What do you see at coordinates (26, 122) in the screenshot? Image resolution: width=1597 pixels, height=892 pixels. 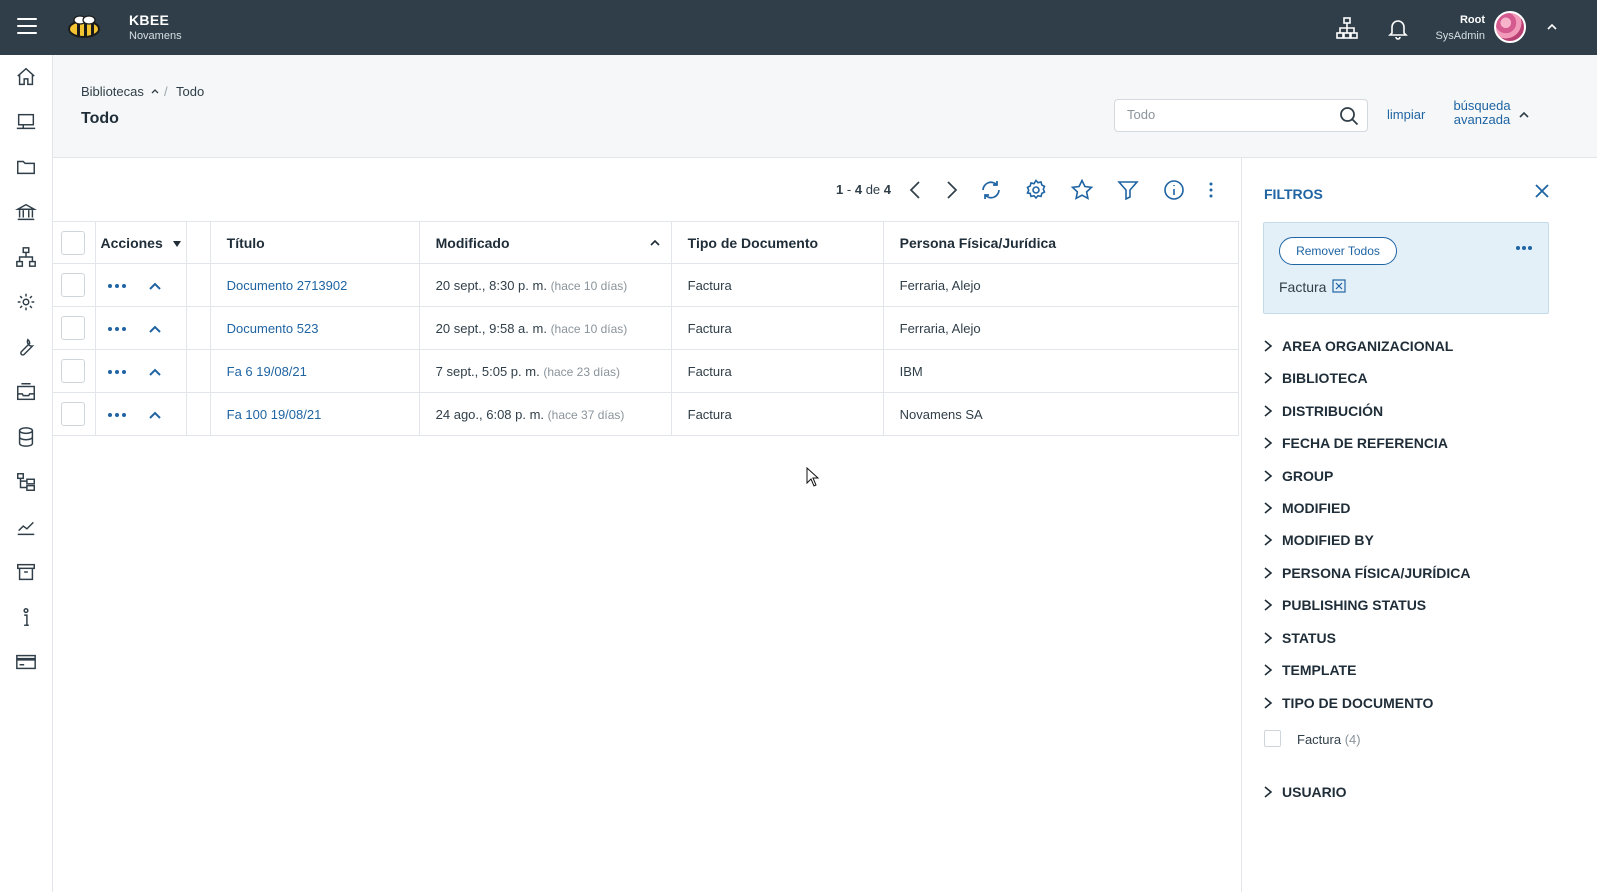 I see `screen-icon` at bounding box center [26, 122].